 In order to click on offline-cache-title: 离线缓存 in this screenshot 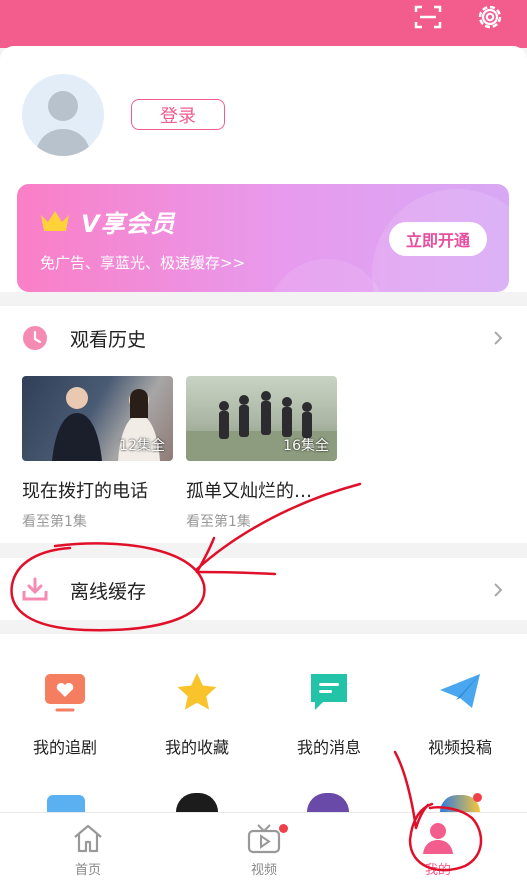, I will do `click(108, 590)`.